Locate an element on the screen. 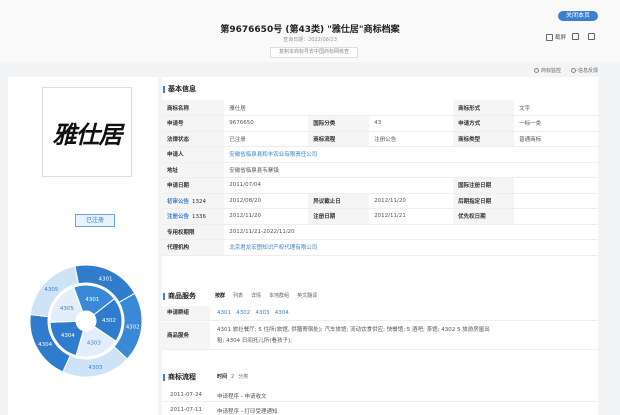  info-value: 普通商标 is located at coordinates (556, 139).